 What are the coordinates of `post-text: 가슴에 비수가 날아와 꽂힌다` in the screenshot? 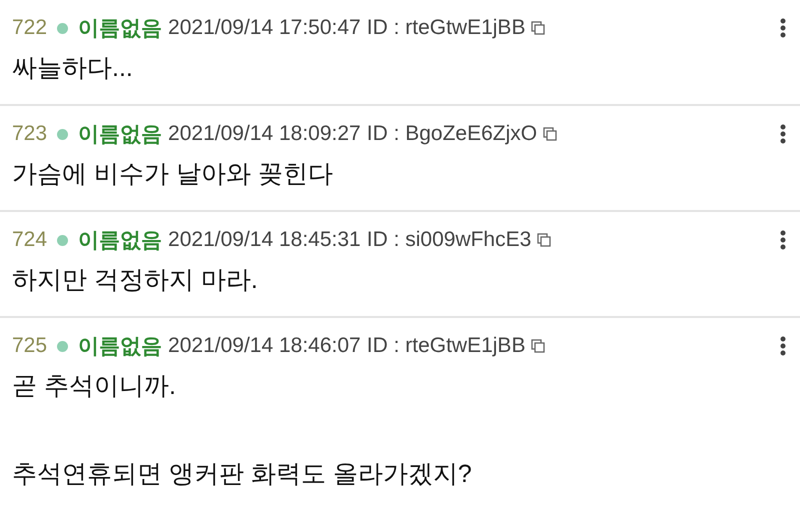 It's located at (173, 174).